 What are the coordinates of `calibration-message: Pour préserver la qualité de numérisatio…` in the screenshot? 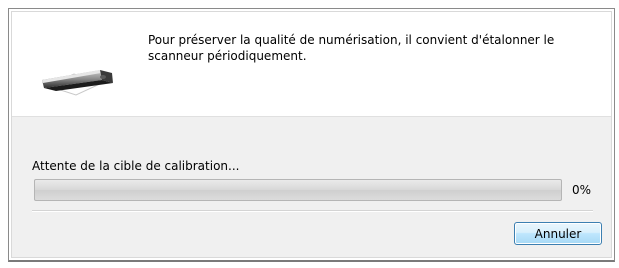 It's located at (351, 48).